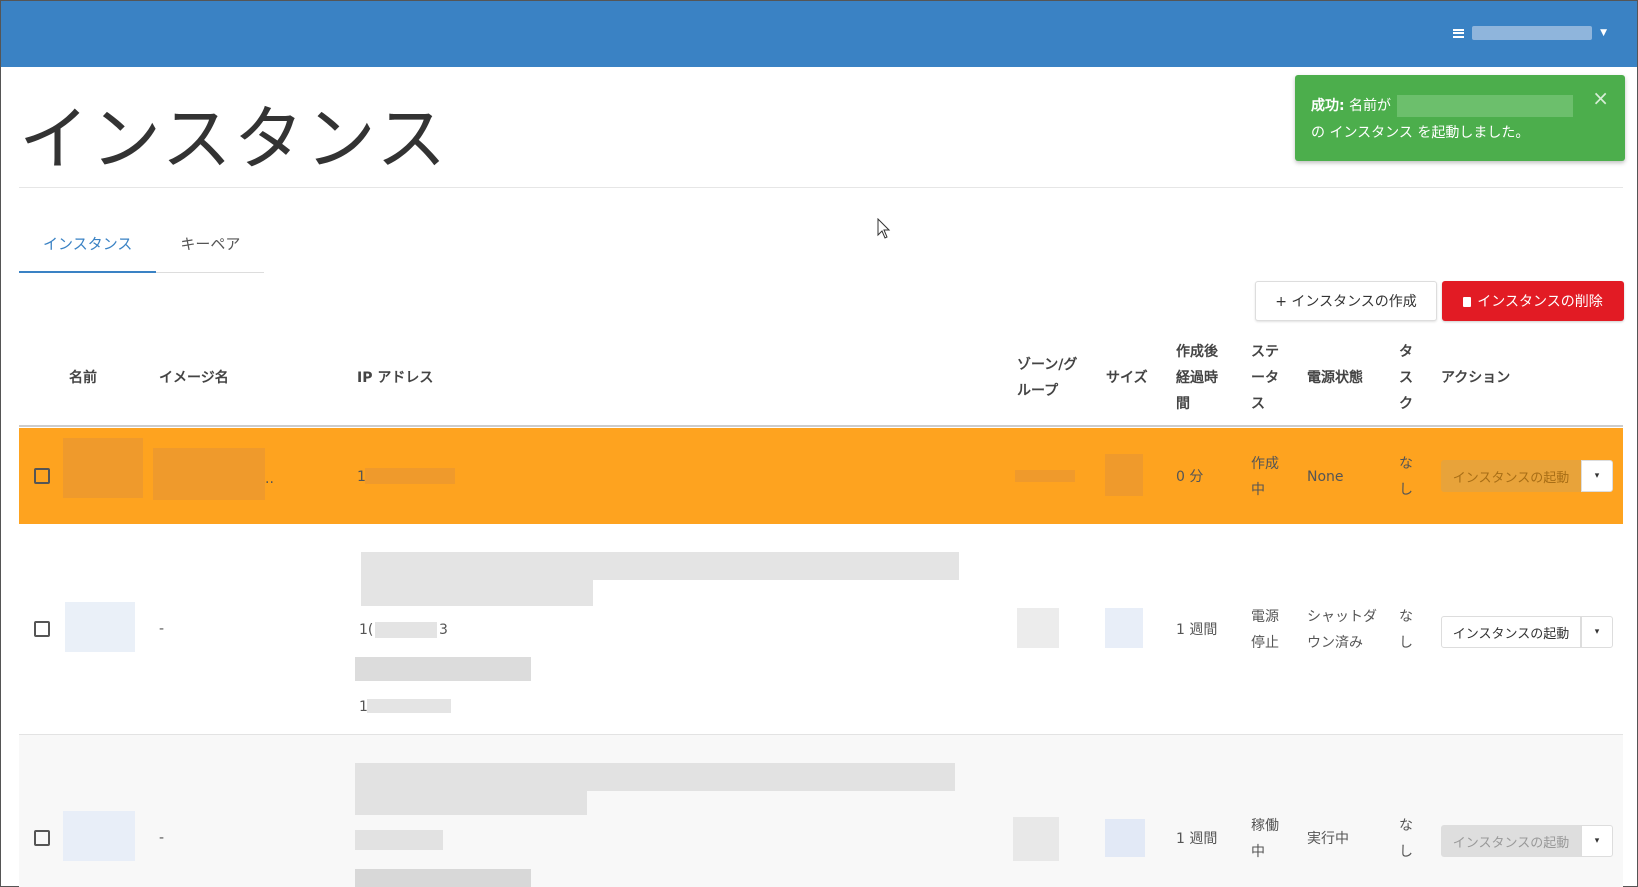 The height and width of the screenshot is (887, 1638). I want to click on create-instance-button: + インスタンスの作成, so click(1346, 301).